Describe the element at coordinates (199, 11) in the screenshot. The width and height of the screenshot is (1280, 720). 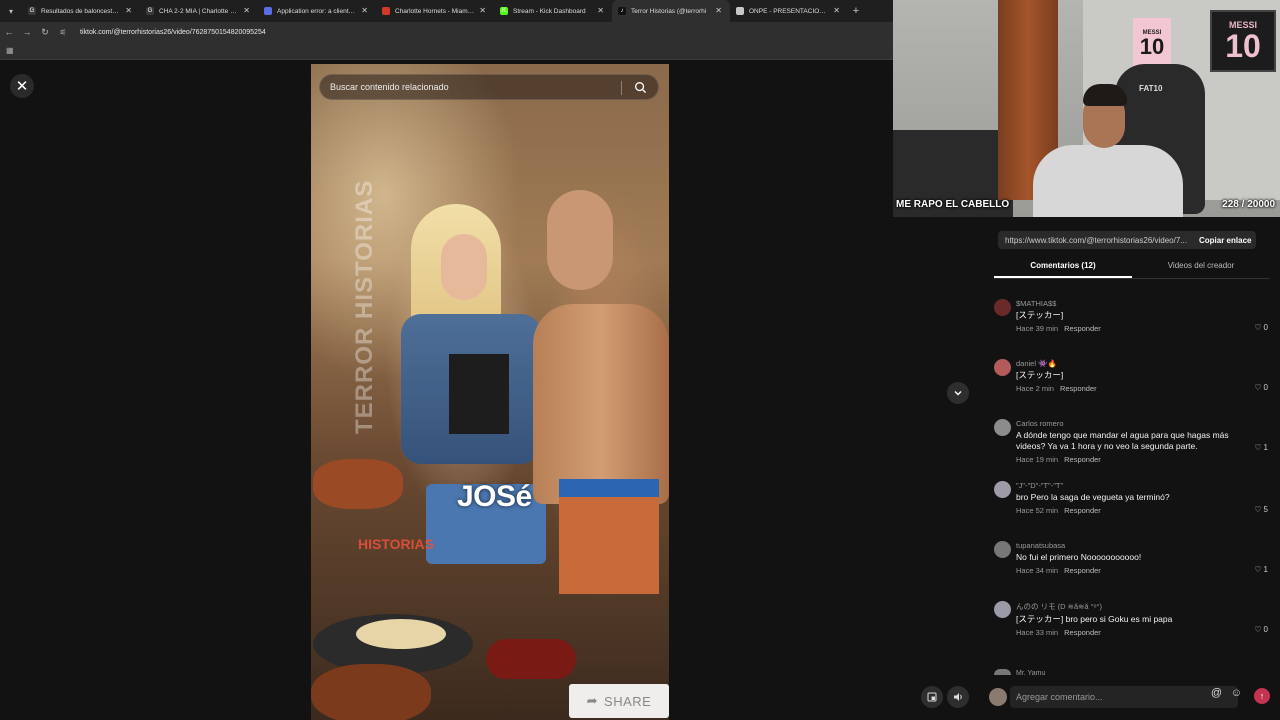
I see `browser-tab: G CHA 2-2 MIA | Charlotte Horne ✕` at that location.